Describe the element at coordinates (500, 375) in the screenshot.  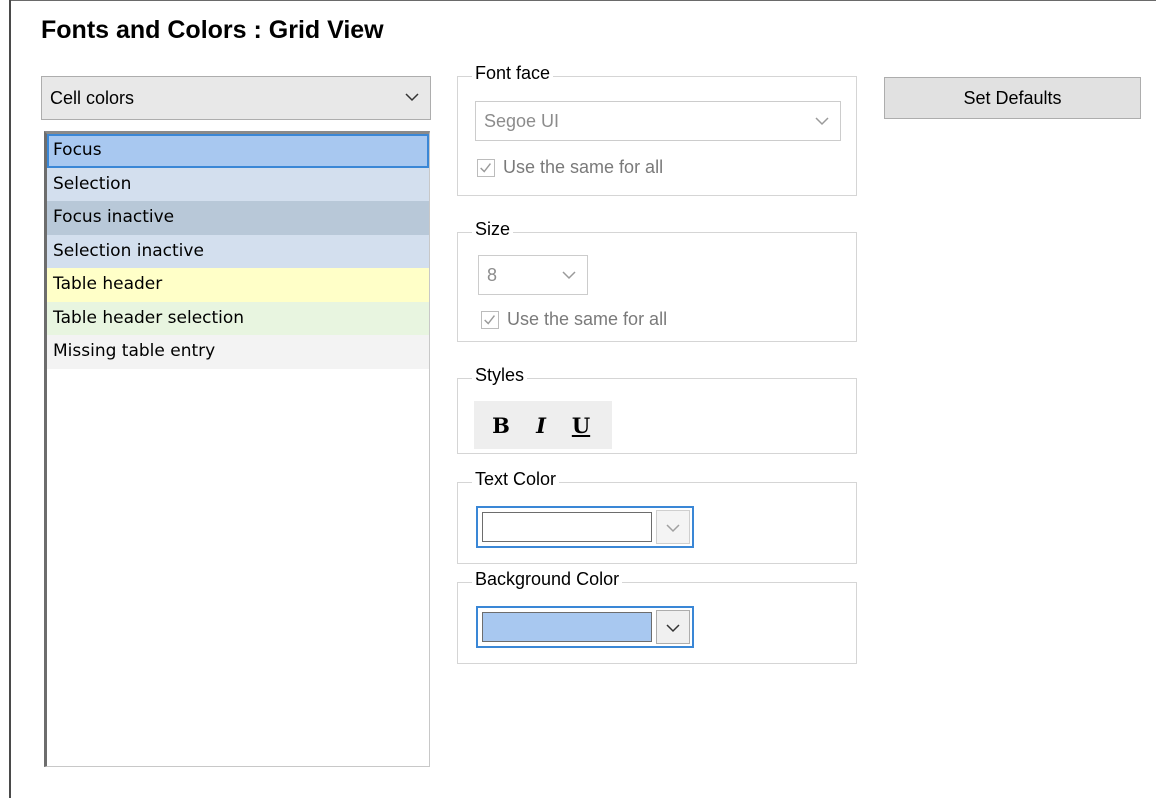
I see `styles-label: Styles` at that location.